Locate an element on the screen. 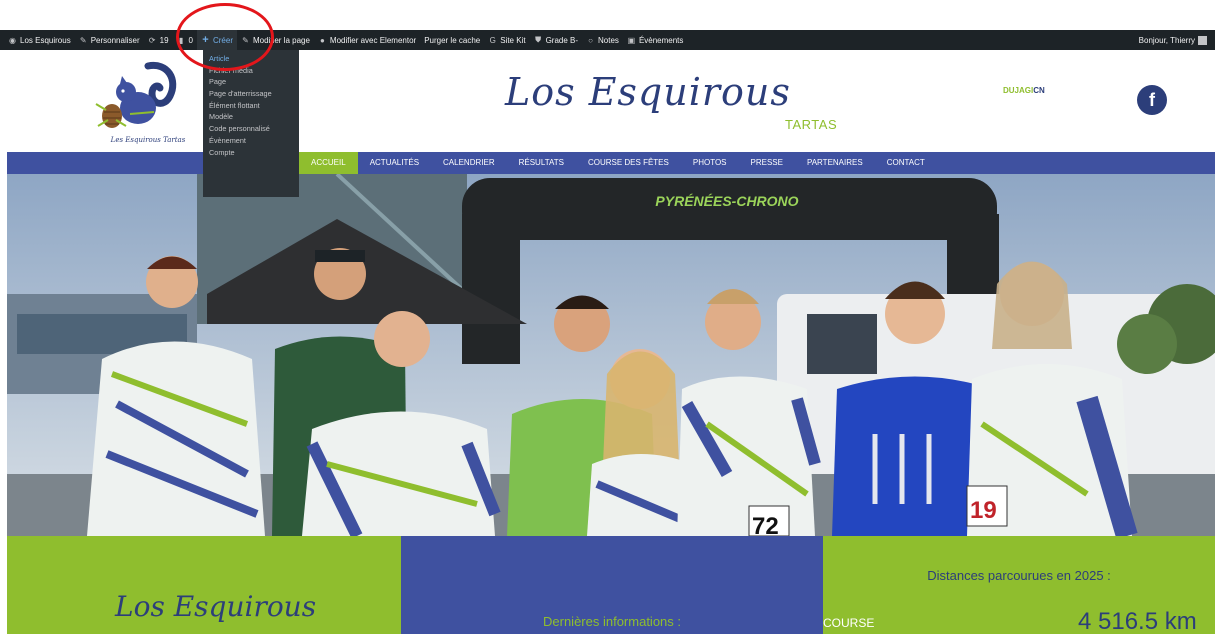 The image size is (1215, 634). nav-item-presse: PRESSE is located at coordinates (767, 163).